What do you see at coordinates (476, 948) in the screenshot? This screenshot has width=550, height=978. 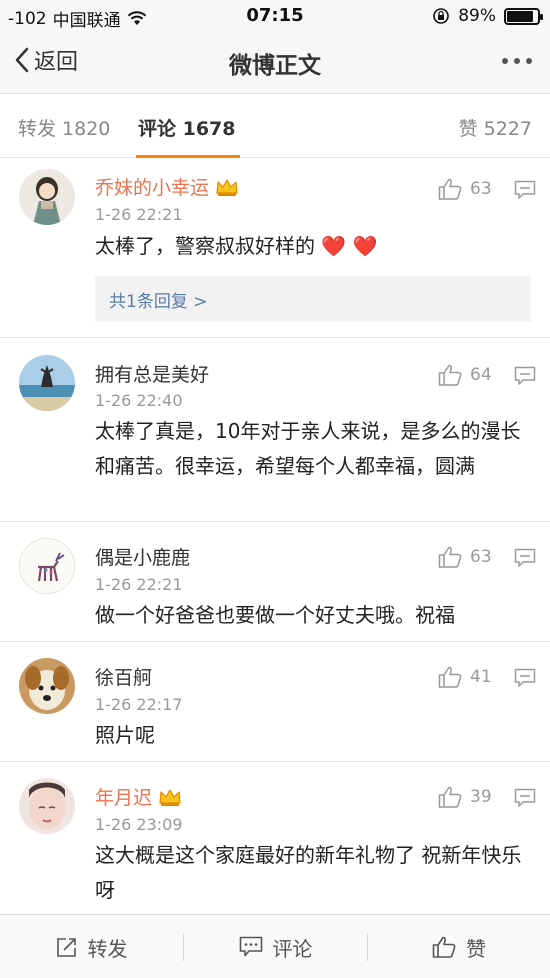 I see `like-label: 赞` at bounding box center [476, 948].